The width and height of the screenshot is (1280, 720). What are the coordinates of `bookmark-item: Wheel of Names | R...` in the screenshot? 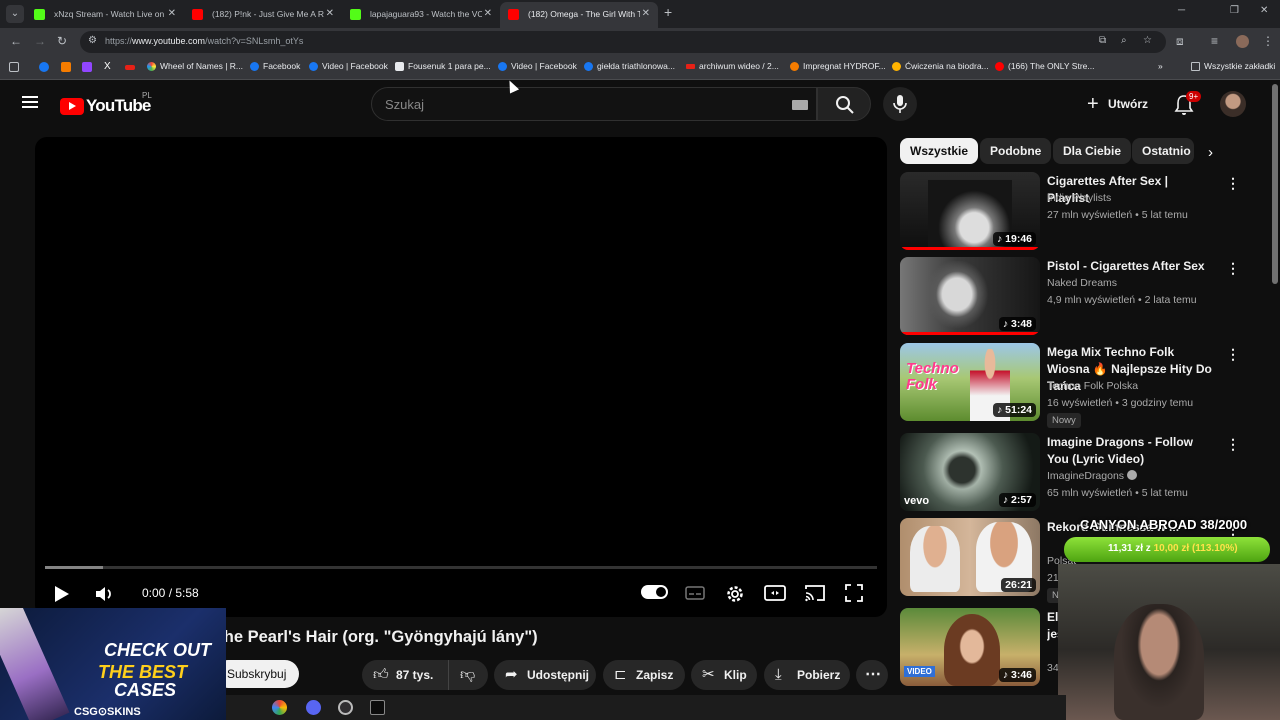 It's located at (195, 66).